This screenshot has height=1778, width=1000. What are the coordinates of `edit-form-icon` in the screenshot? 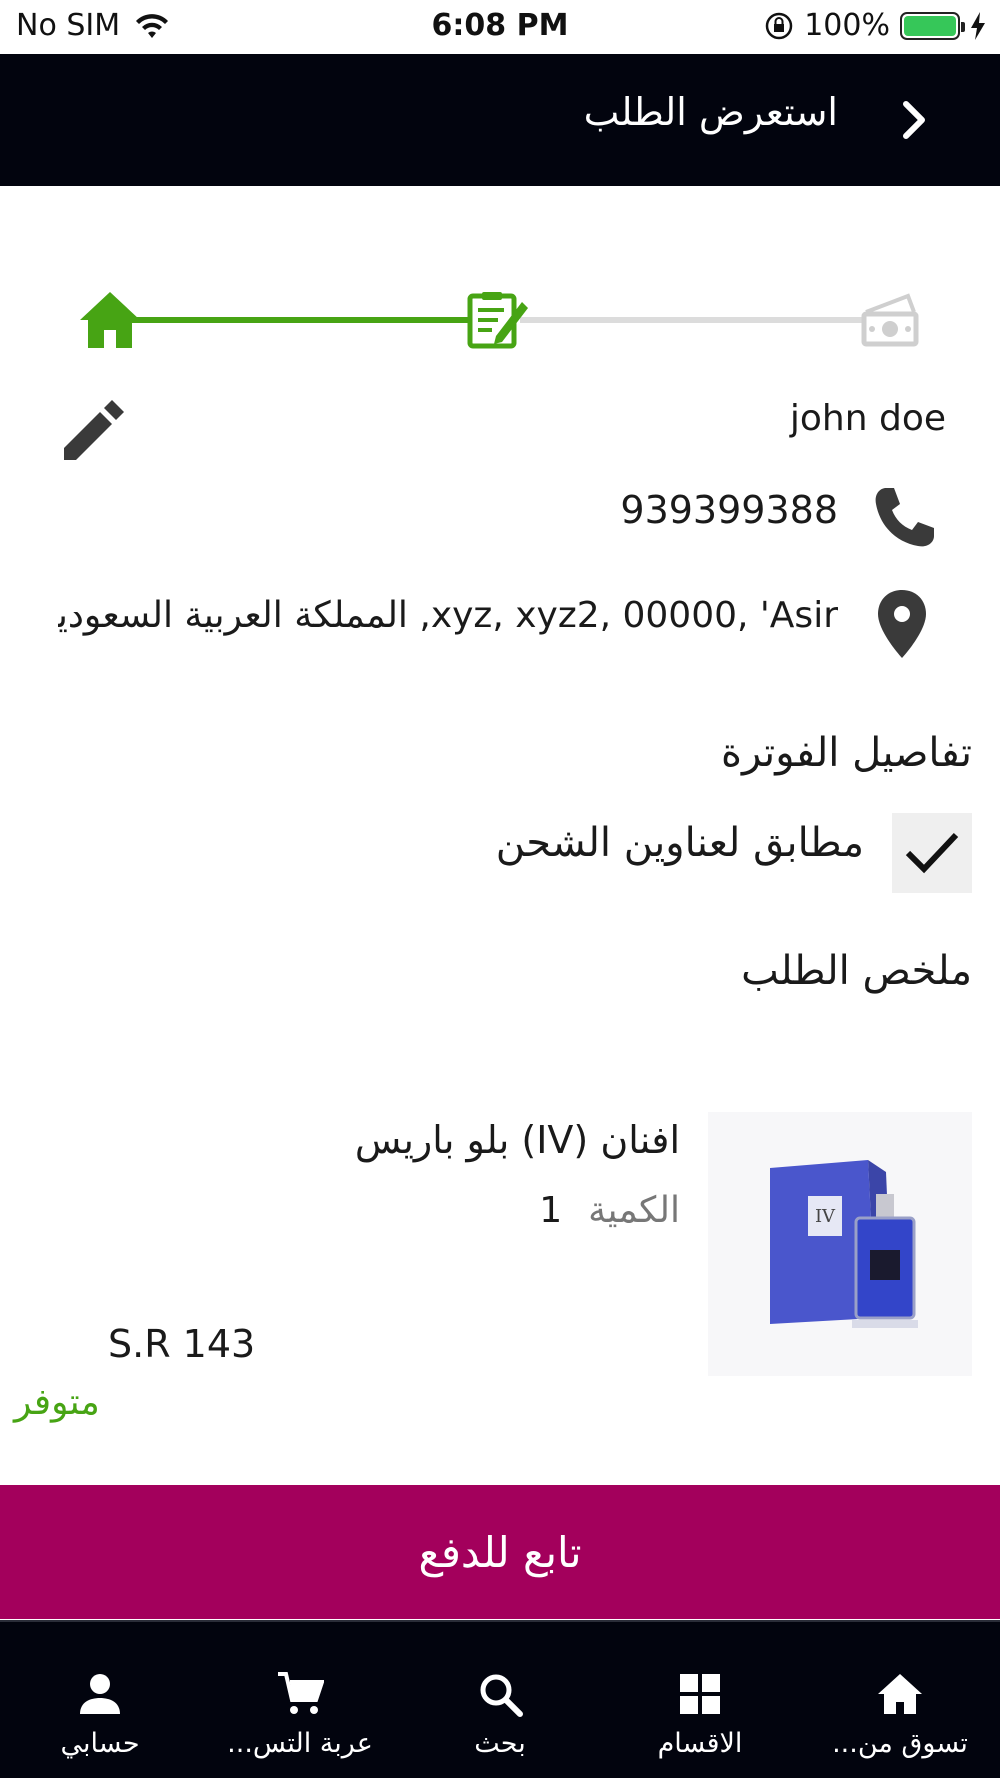 It's located at (497, 320).